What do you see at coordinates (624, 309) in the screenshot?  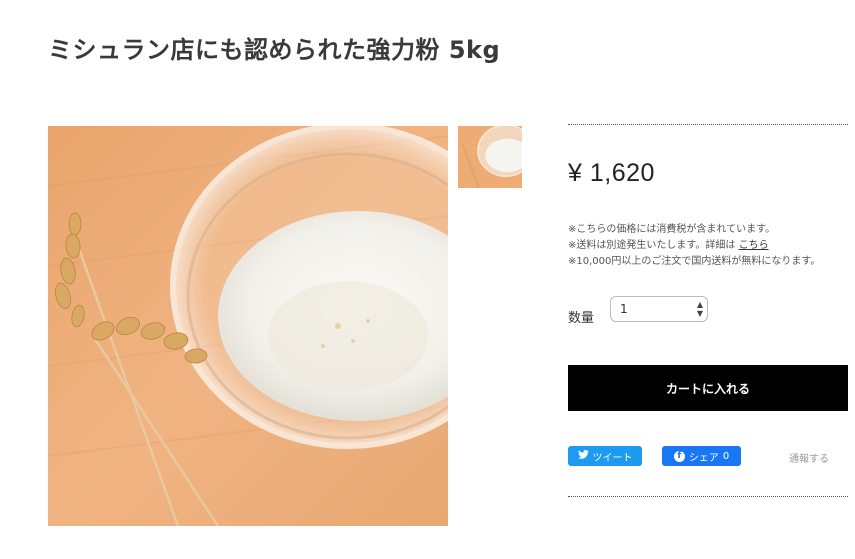 I see `quantity-value: 1` at bounding box center [624, 309].